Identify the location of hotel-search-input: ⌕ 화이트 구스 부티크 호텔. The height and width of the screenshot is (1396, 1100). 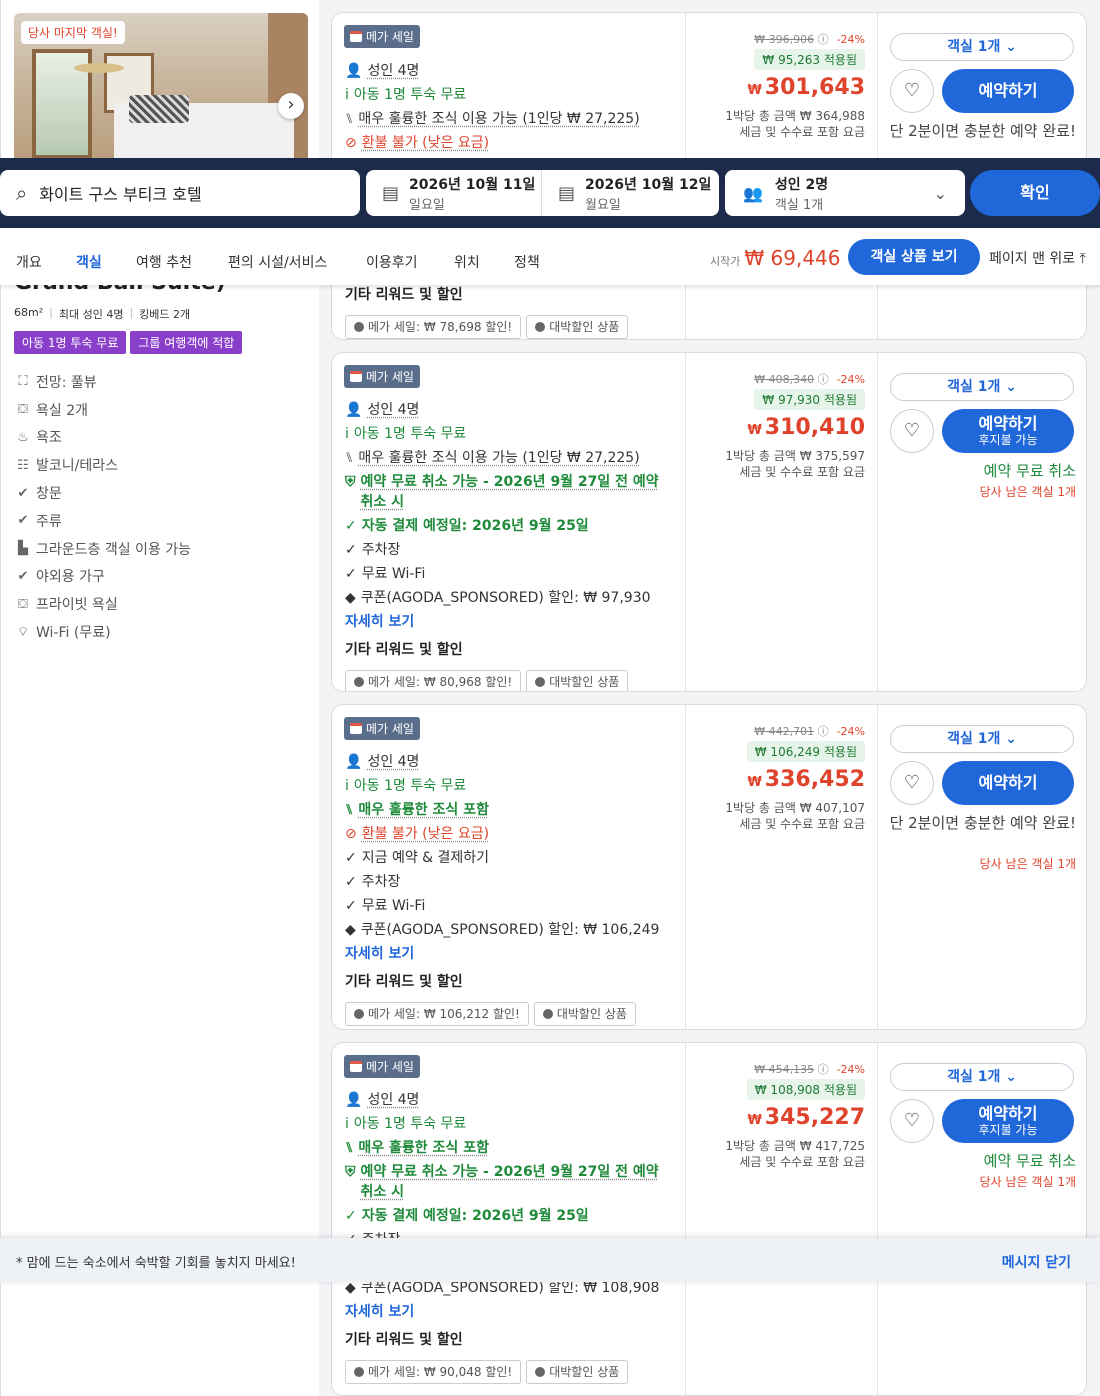
(180, 193).